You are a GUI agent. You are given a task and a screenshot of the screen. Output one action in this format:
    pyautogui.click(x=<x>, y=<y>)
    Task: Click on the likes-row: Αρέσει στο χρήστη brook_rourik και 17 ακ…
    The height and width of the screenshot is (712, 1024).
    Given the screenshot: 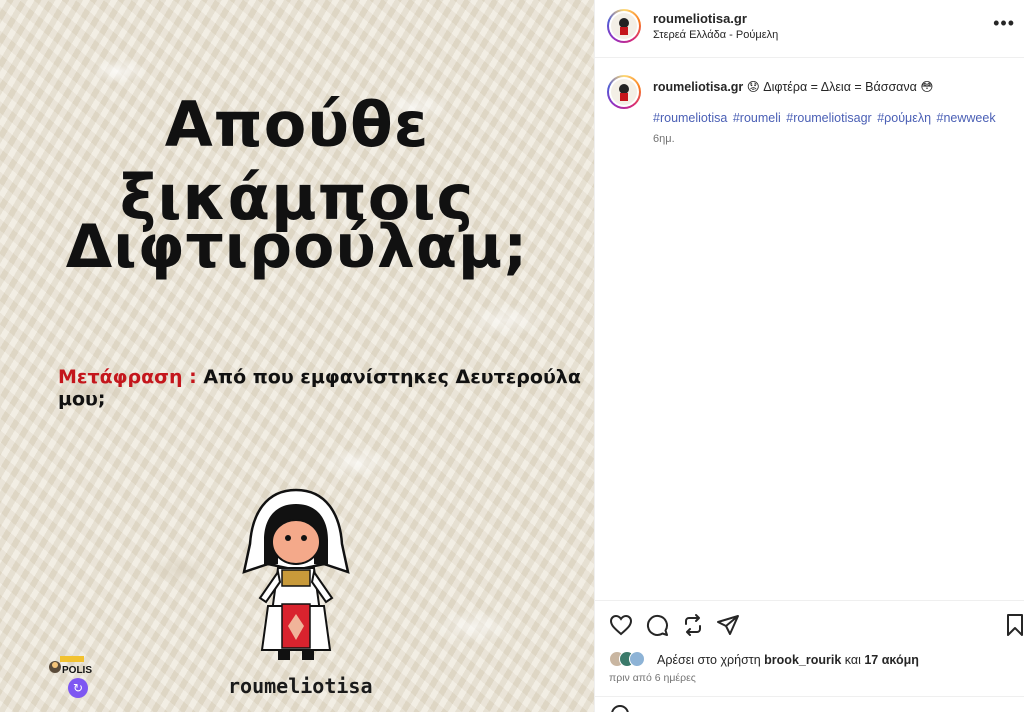 What is the action you would take?
    pyautogui.click(x=809, y=660)
    